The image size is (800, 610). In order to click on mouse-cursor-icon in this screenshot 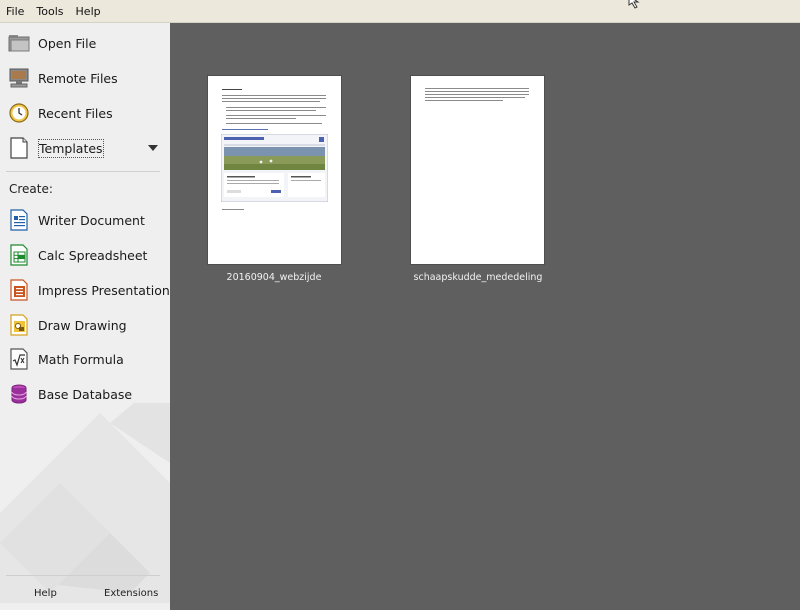, I will do `click(634, 4)`.